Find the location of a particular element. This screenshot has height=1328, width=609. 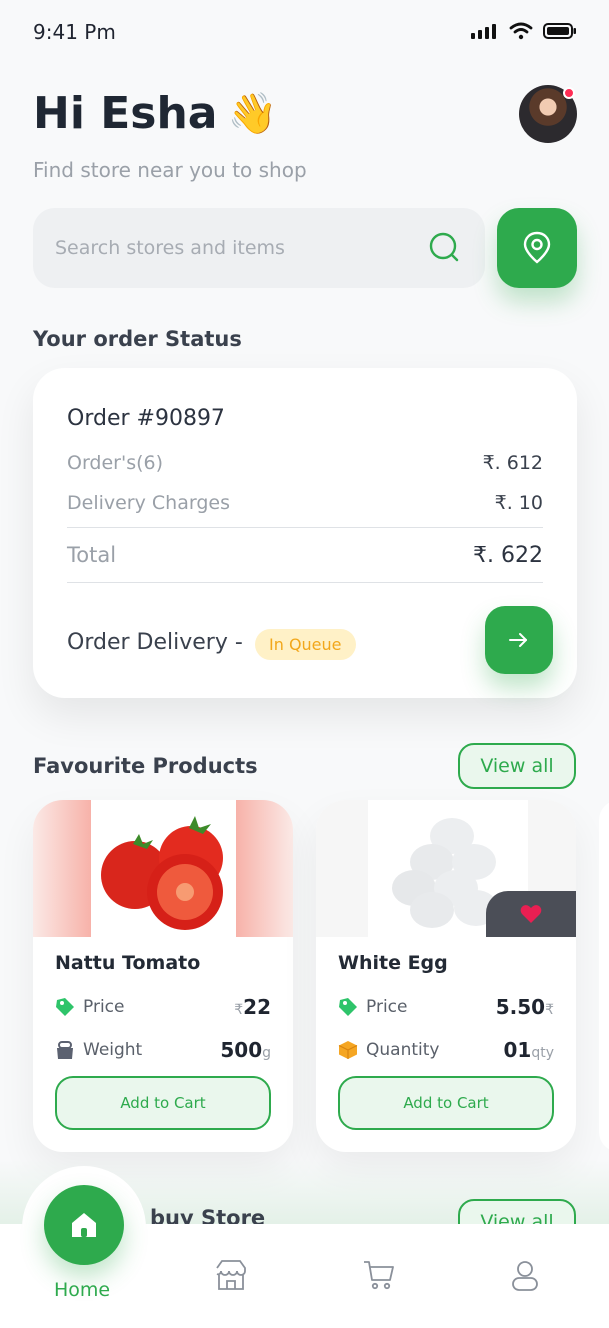

quantity-value: 01qty is located at coordinates (528, 1050).